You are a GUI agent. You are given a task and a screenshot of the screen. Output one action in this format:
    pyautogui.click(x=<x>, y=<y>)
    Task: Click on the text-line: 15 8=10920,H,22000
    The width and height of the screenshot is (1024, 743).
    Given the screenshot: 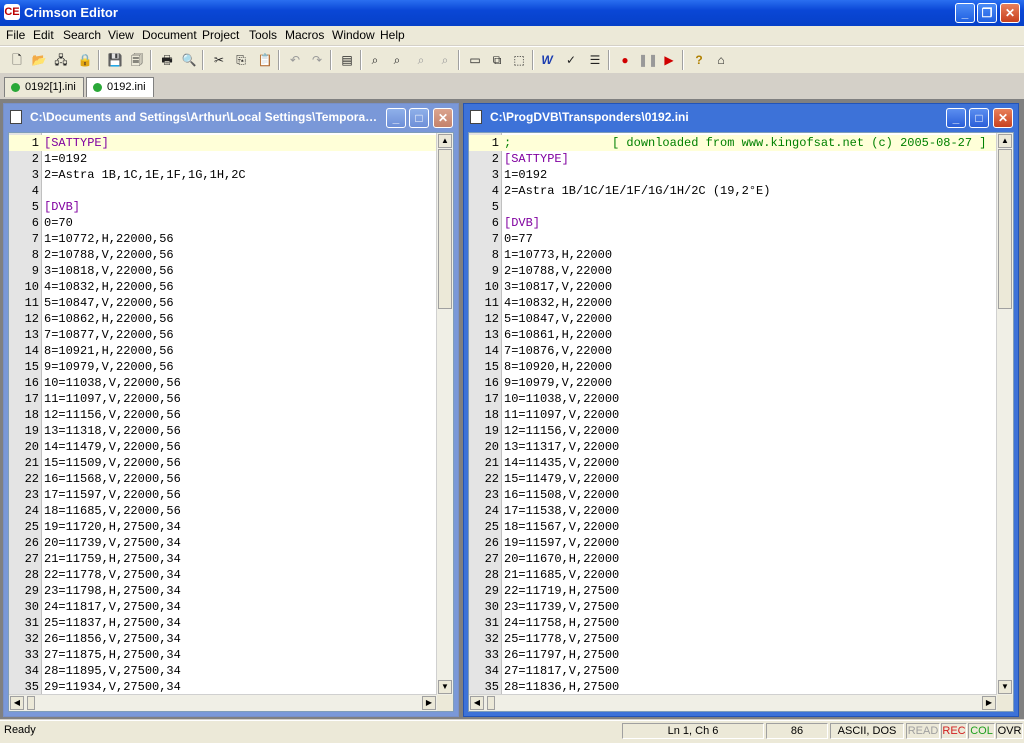 What is the action you would take?
    pyautogui.click(x=733, y=367)
    